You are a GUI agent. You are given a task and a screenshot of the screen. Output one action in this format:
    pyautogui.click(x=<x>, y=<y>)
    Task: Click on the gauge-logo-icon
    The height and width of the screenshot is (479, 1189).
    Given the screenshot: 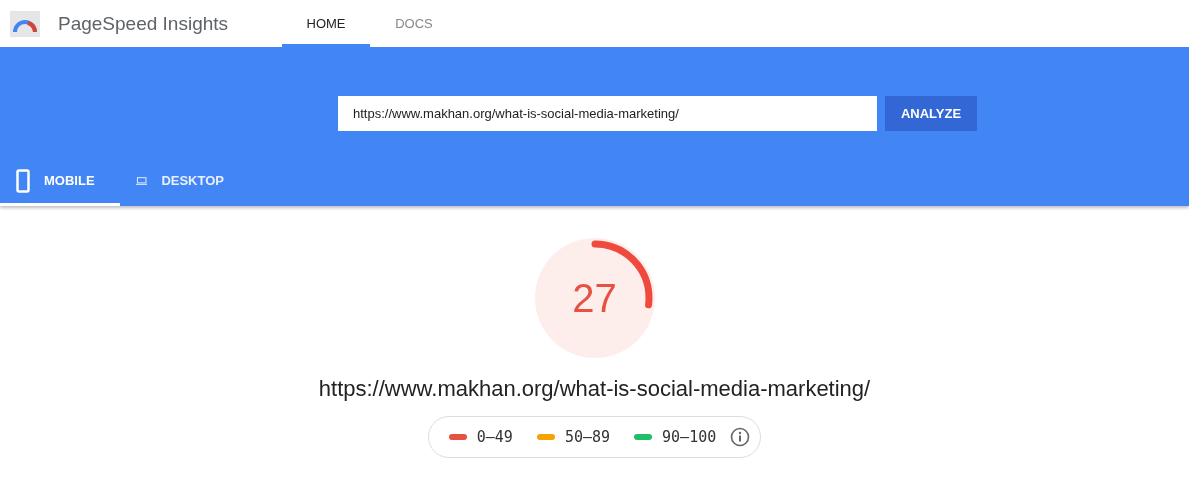 What is the action you would take?
    pyautogui.click(x=25, y=23)
    